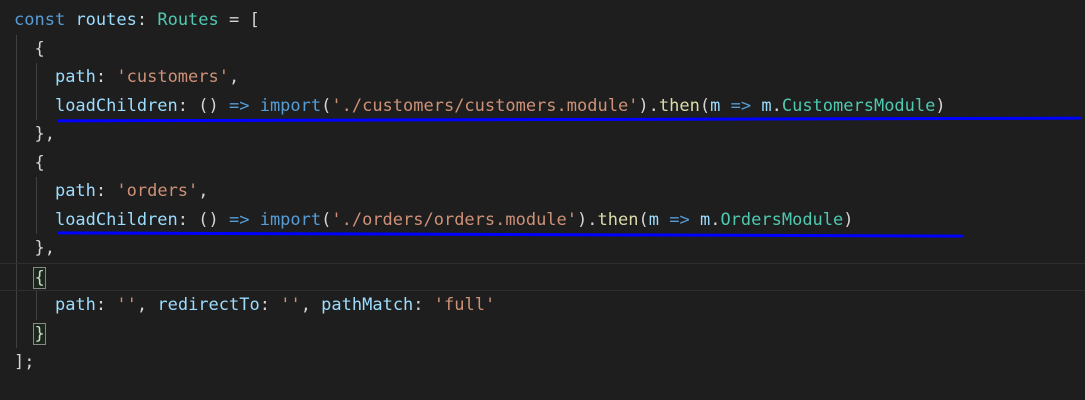 The image size is (1085, 400). I want to click on code-token: routes, so click(106, 20).